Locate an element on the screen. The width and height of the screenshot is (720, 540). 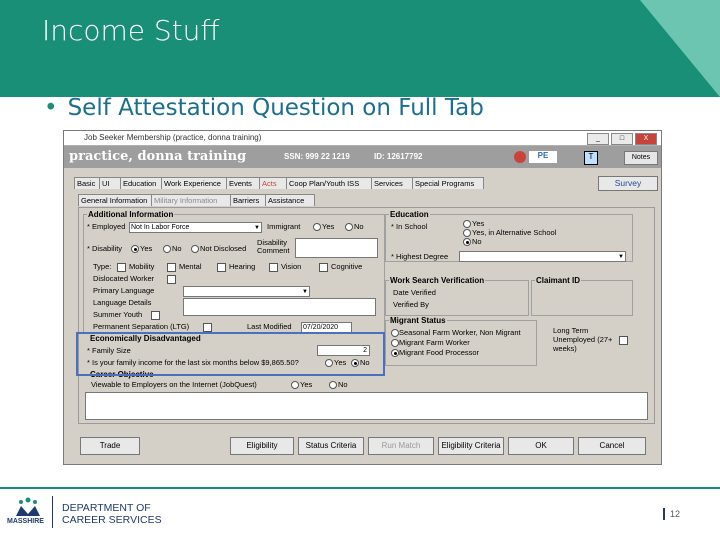
hearing-checkbox is located at coordinates (221, 267).